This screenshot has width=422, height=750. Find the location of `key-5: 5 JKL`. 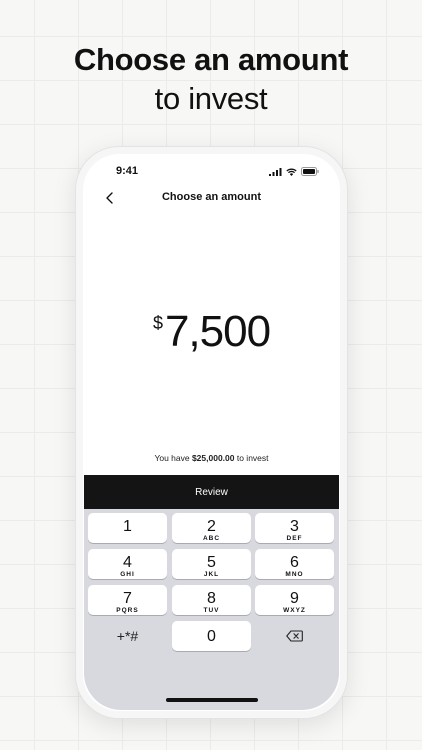

key-5: 5 JKL is located at coordinates (211, 564).